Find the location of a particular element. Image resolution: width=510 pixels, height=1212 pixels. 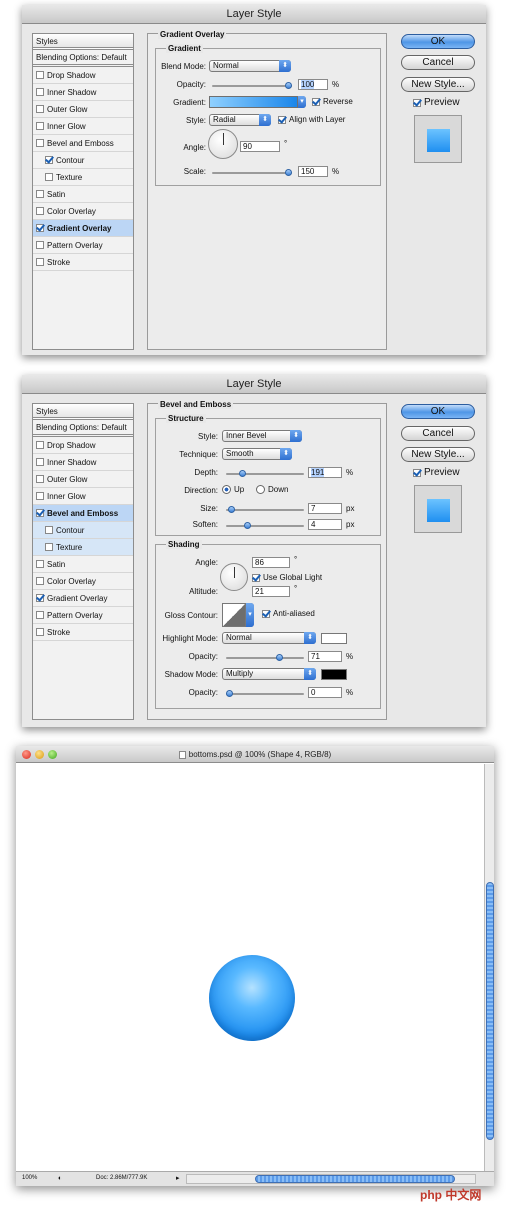

depth-field: 191 is located at coordinates (325, 472).